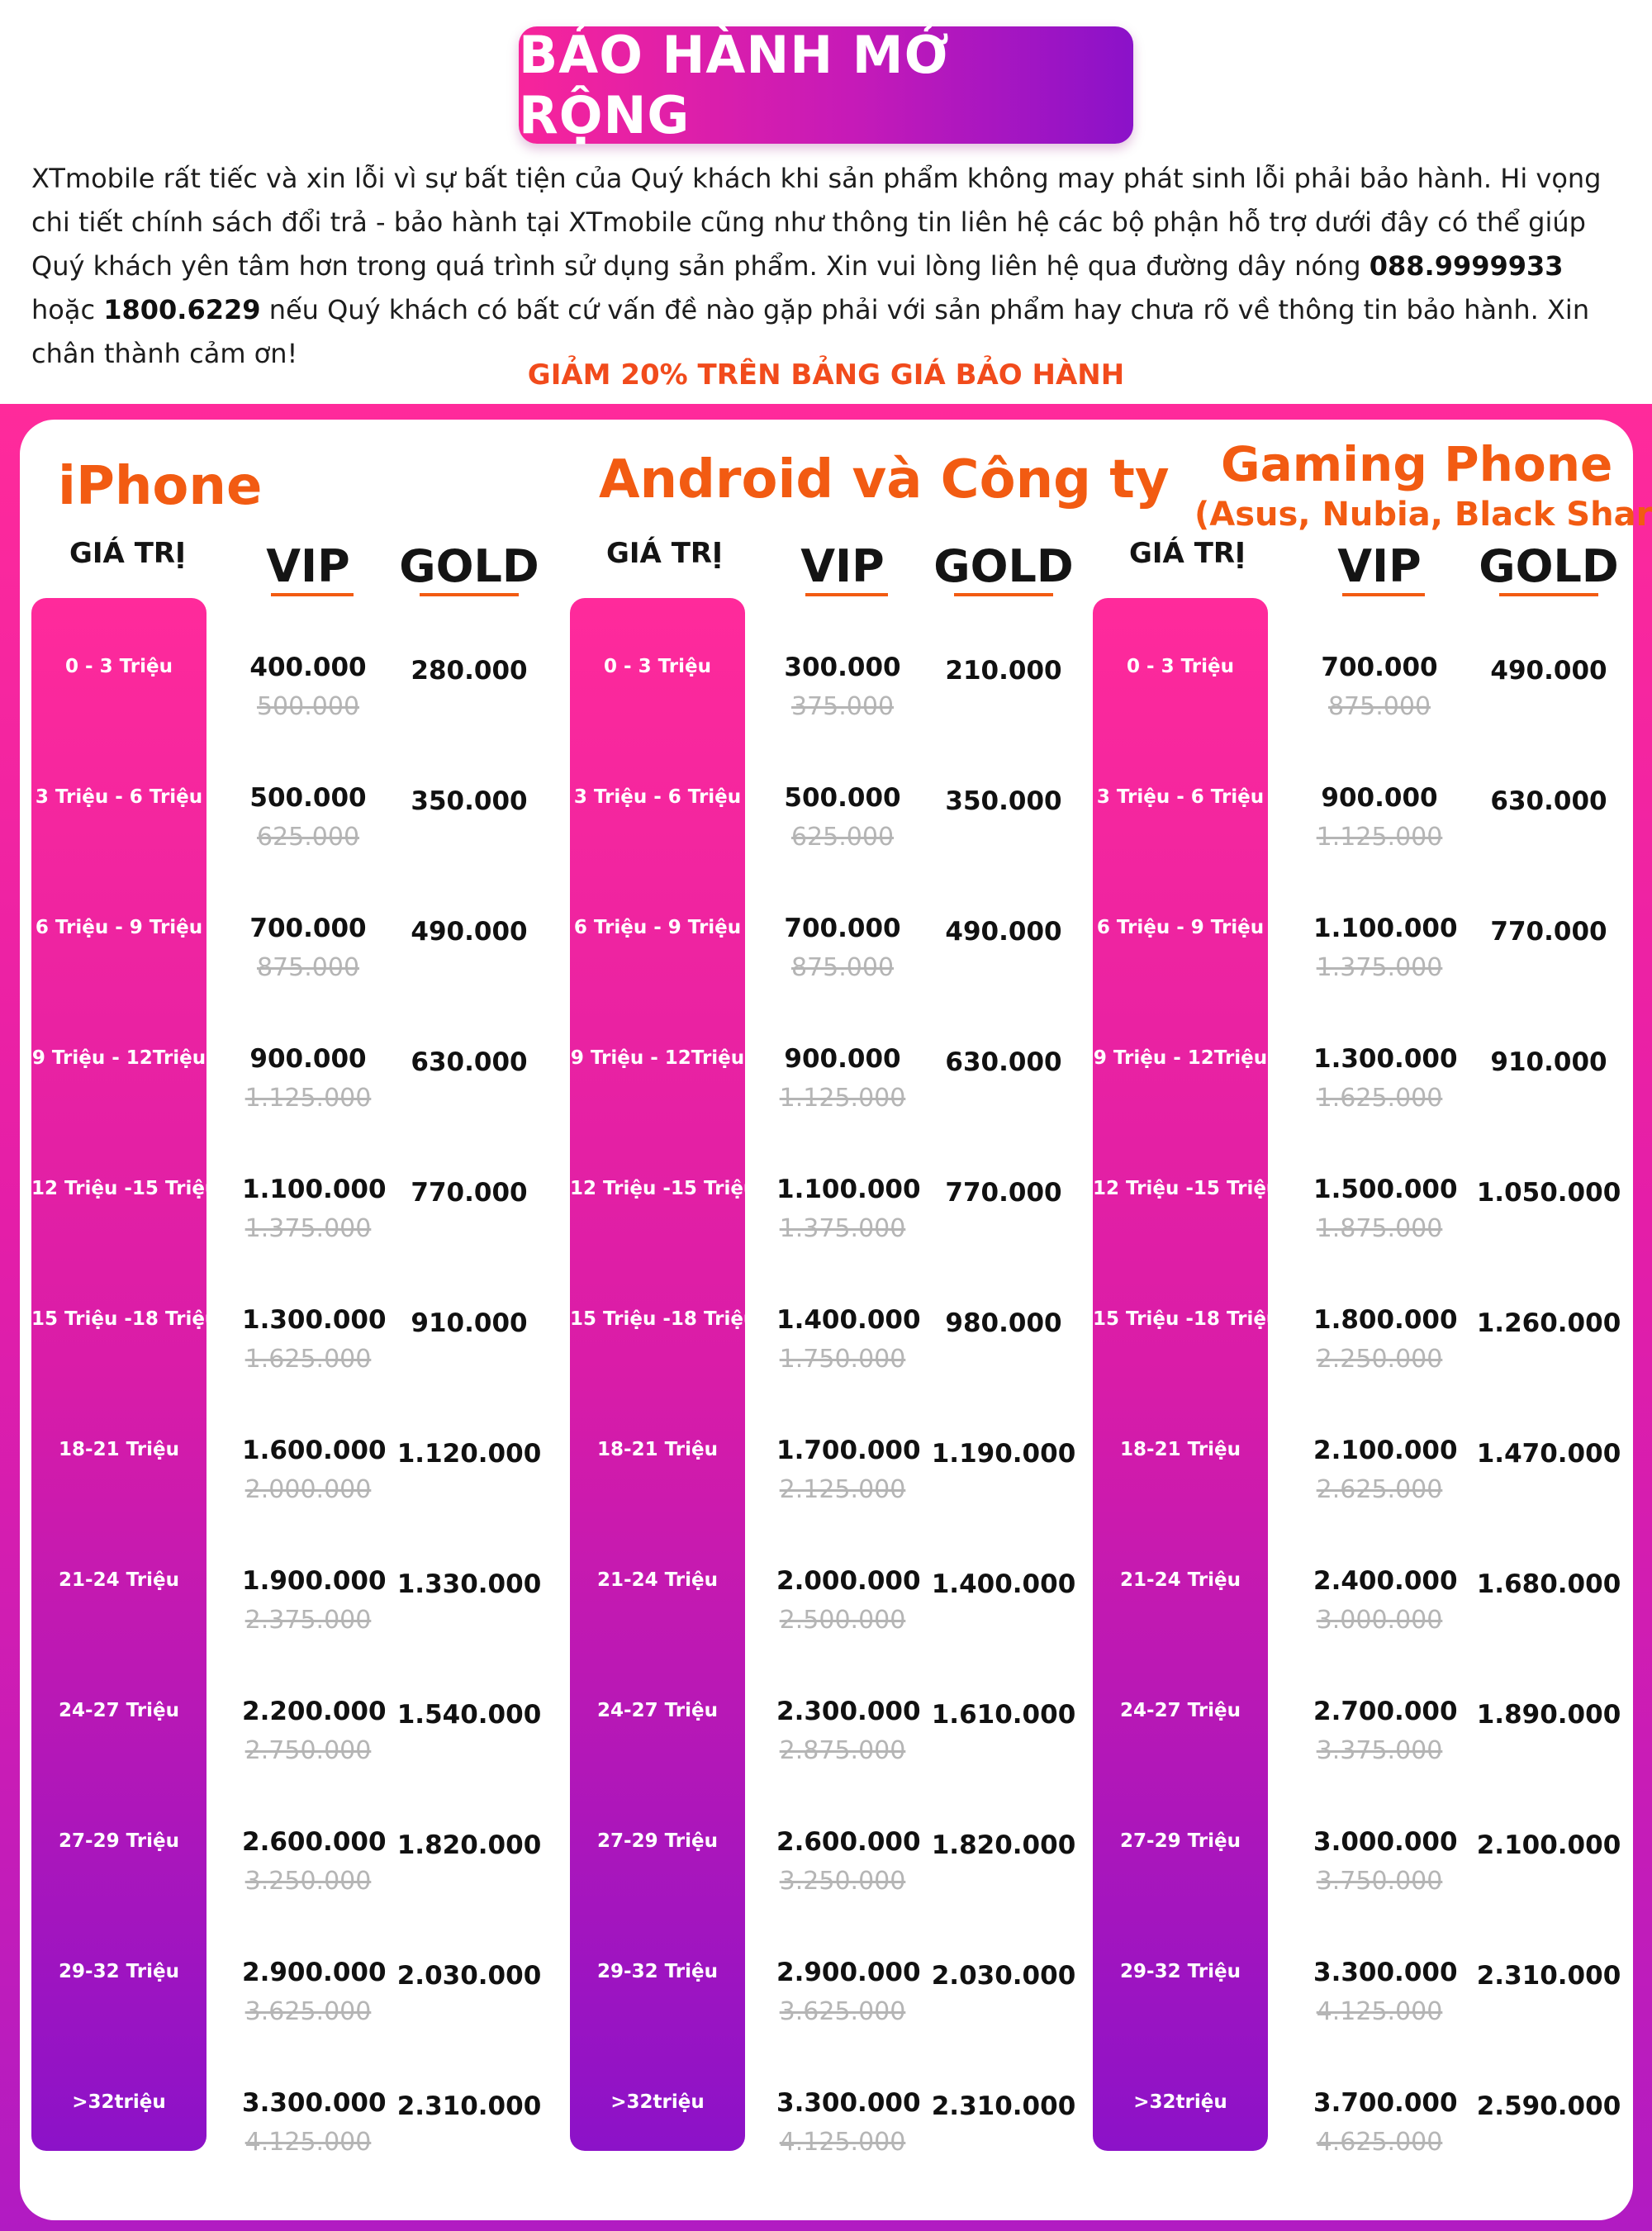 This screenshot has width=1652, height=2231. I want to click on vip-price: 2.200.000, so click(314, 1711).